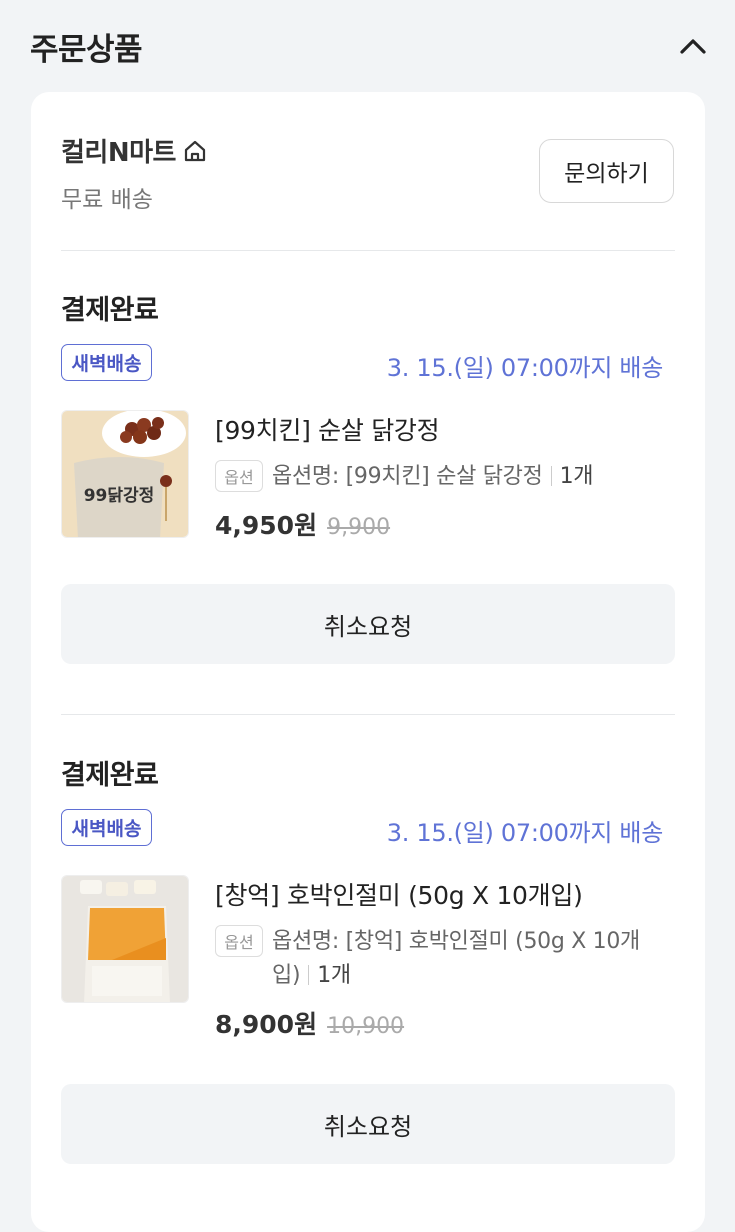 This screenshot has width=735, height=1232. I want to click on section-title: 주문상품, so click(86, 50).